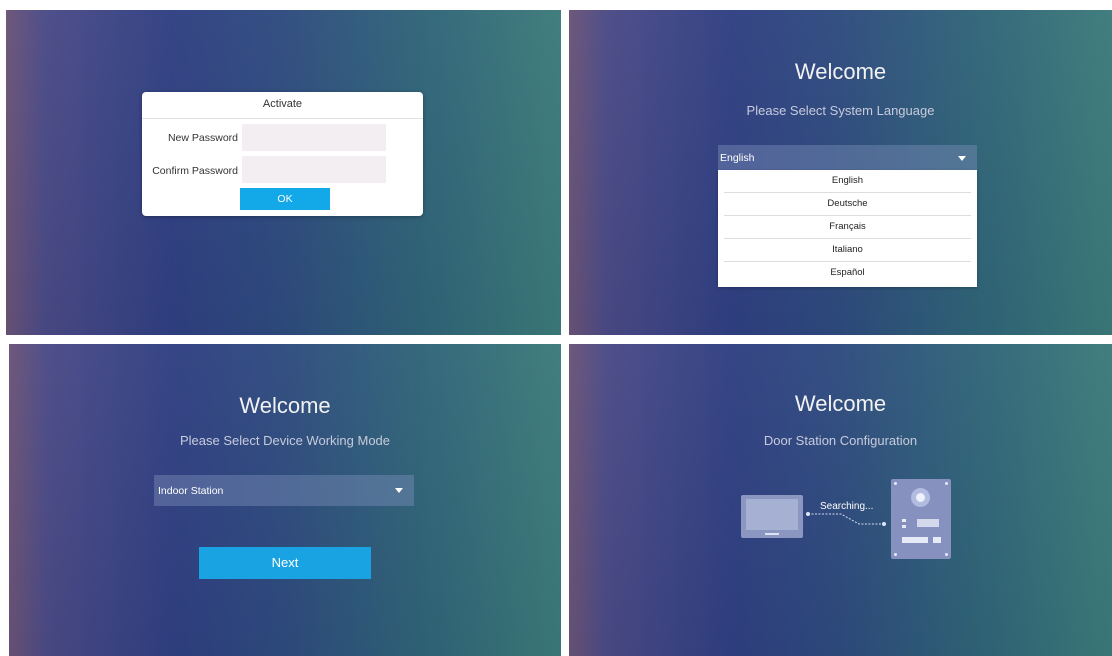 This screenshot has width=1112, height=656. What do you see at coordinates (285, 563) in the screenshot?
I see `next-button: Next` at bounding box center [285, 563].